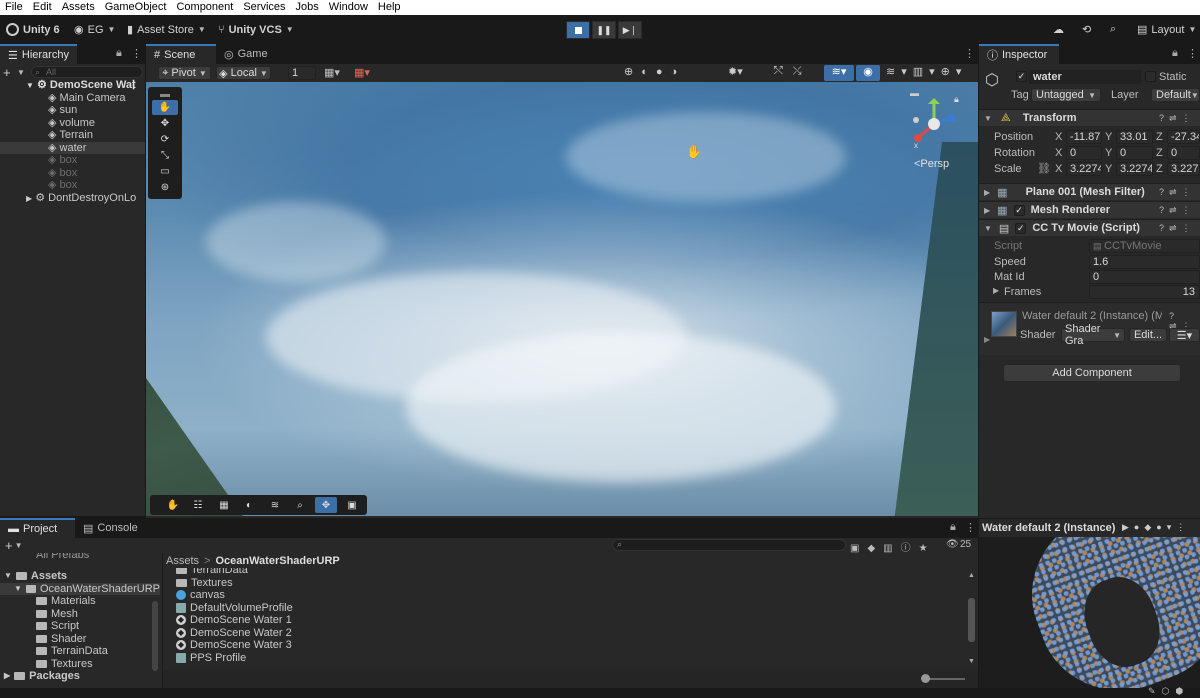 This screenshot has width=1200, height=698. What do you see at coordinates (165, 155) in the screenshot?
I see `scale-tool-button: ⤡` at bounding box center [165, 155].